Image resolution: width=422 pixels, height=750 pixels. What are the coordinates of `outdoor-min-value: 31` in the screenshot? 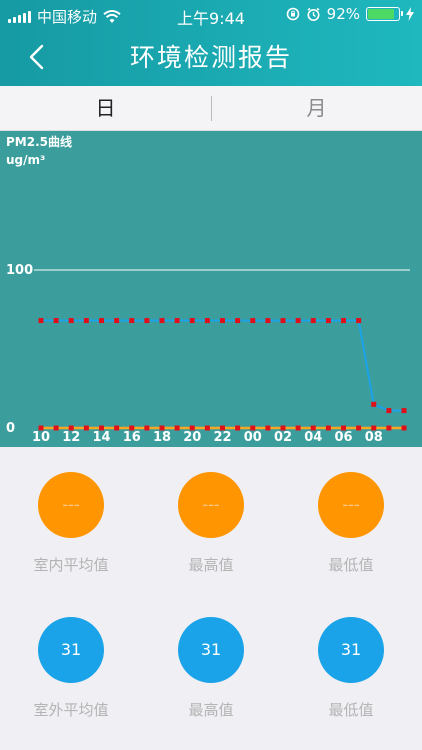 It's located at (351, 650).